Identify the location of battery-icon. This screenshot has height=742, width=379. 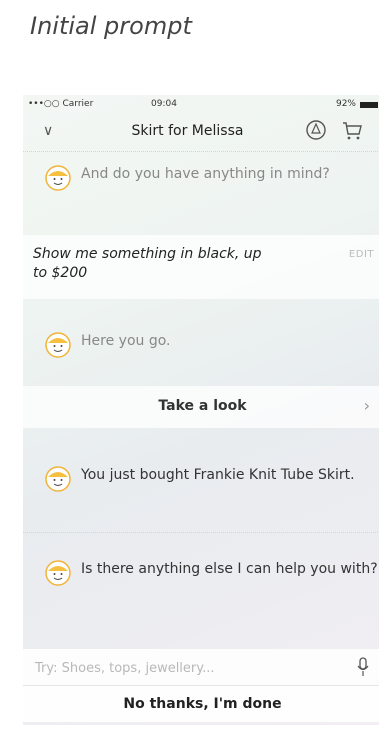
(369, 105).